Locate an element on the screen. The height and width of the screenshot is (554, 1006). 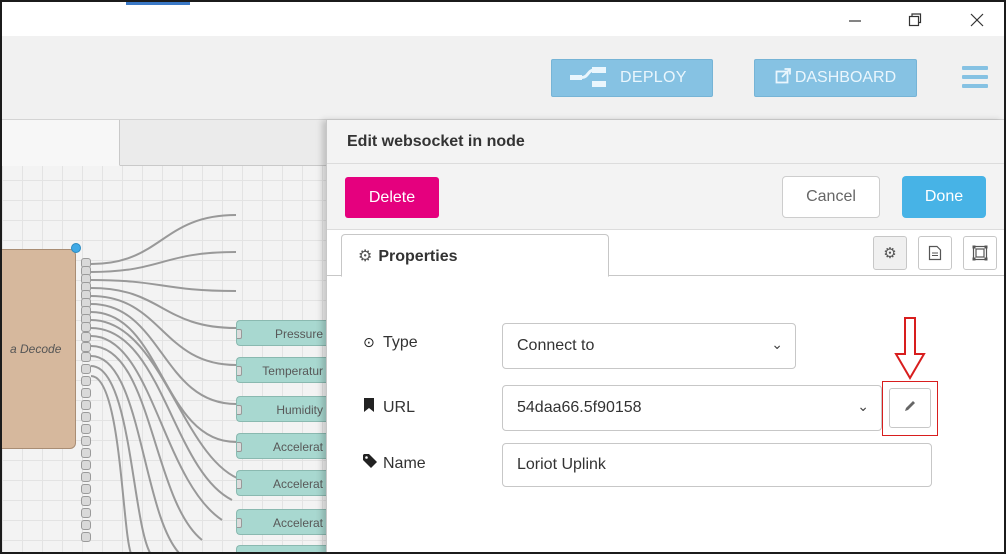
bookmark-icon is located at coordinates (372, 406).